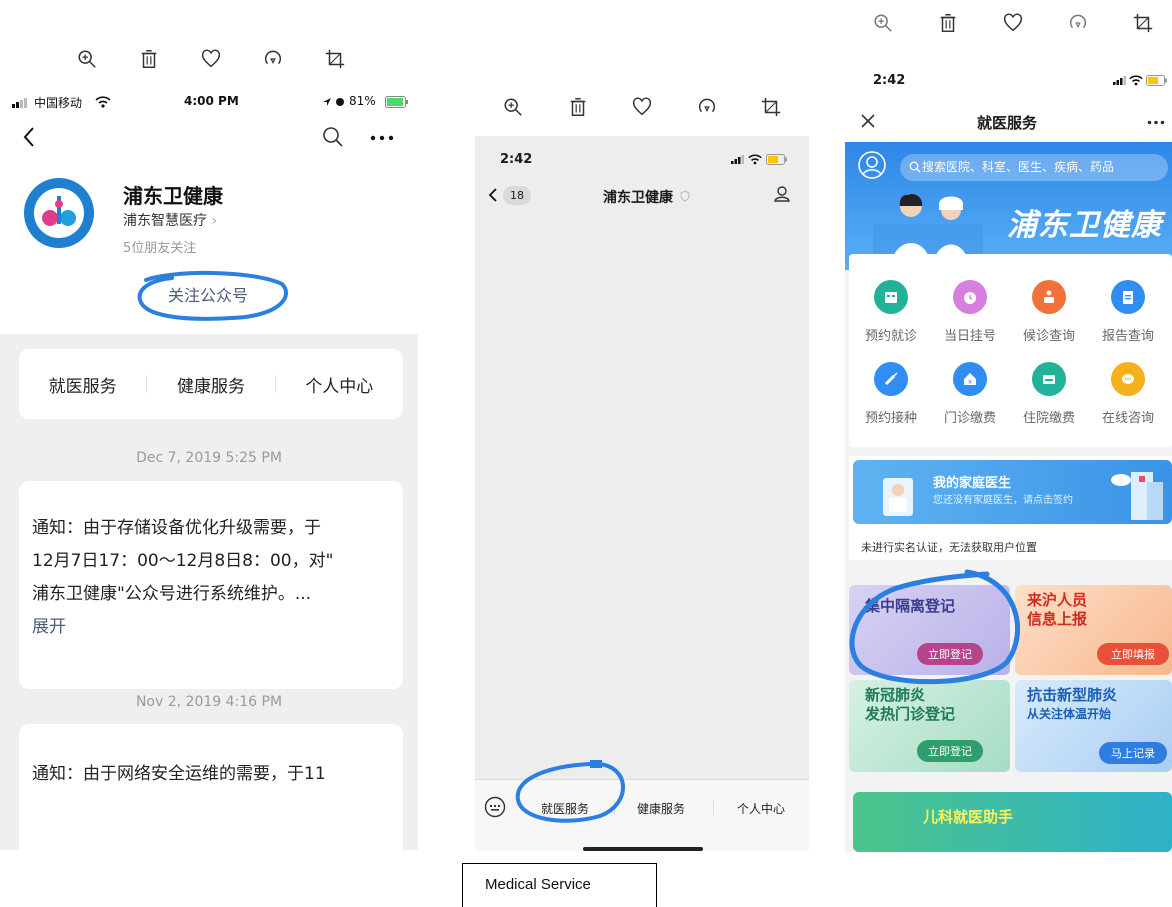 The height and width of the screenshot is (907, 1172). What do you see at coordinates (891, 312) in the screenshot?
I see `grid-item-appointment: 预约就诊` at bounding box center [891, 312].